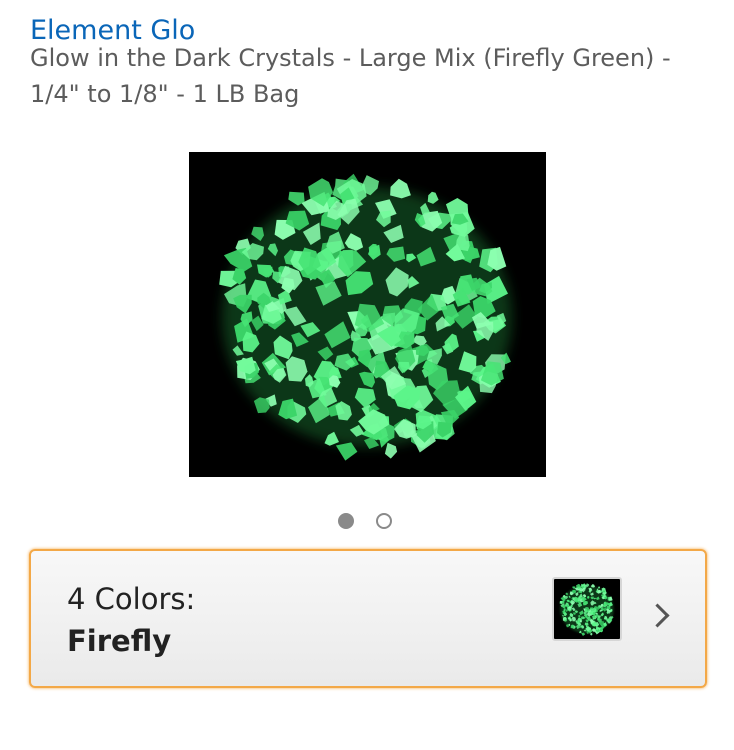 Image resolution: width=734 pixels, height=750 pixels. I want to click on glow-crystals-thumbnail, so click(586, 609).